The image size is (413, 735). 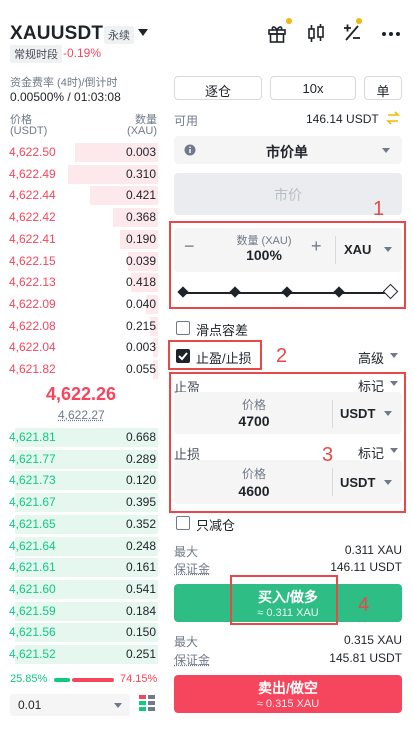 What do you see at coordinates (80, 217) in the screenshot?
I see `ask-row: 4,622.42 0.368` at bounding box center [80, 217].